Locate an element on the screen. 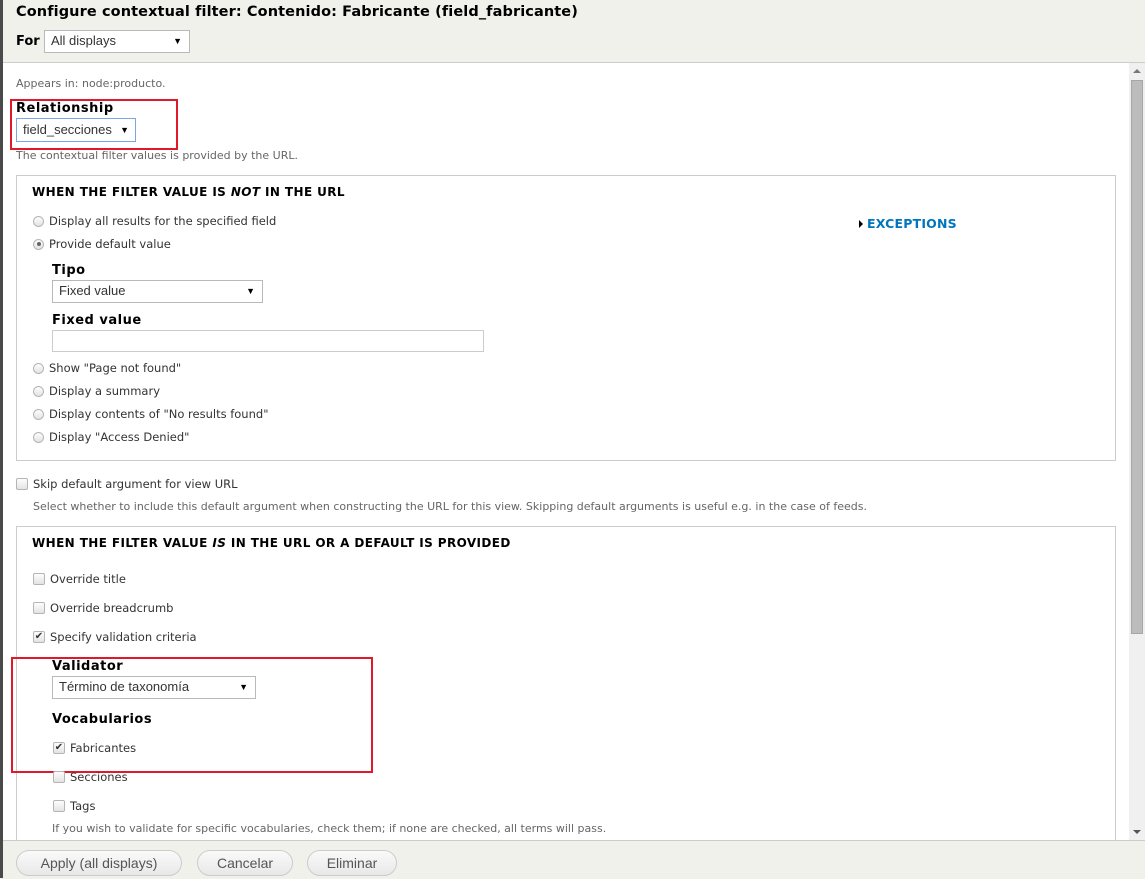  apply-button: Apply (all displays) is located at coordinates (99, 863).